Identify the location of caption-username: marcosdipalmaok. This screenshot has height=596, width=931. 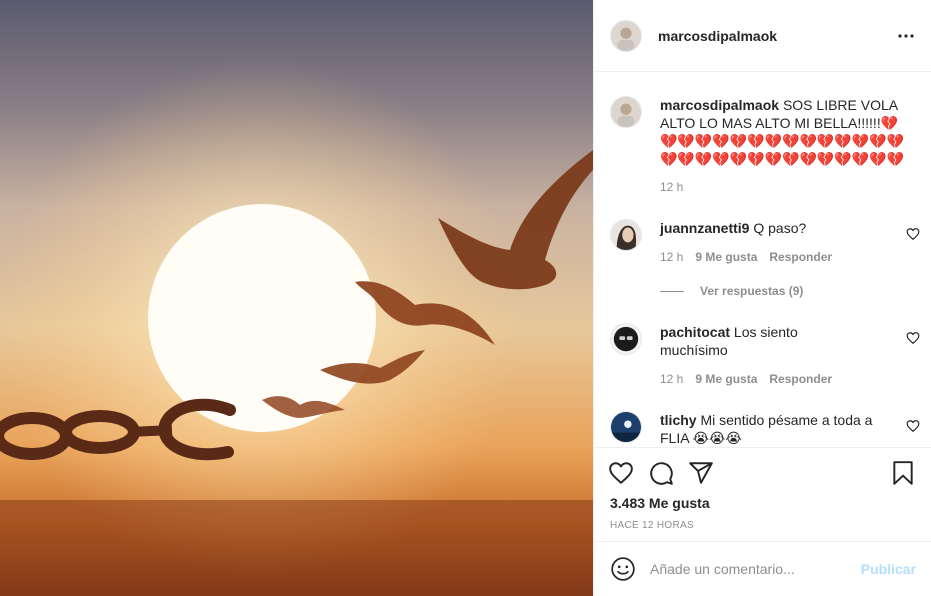
(719, 105).